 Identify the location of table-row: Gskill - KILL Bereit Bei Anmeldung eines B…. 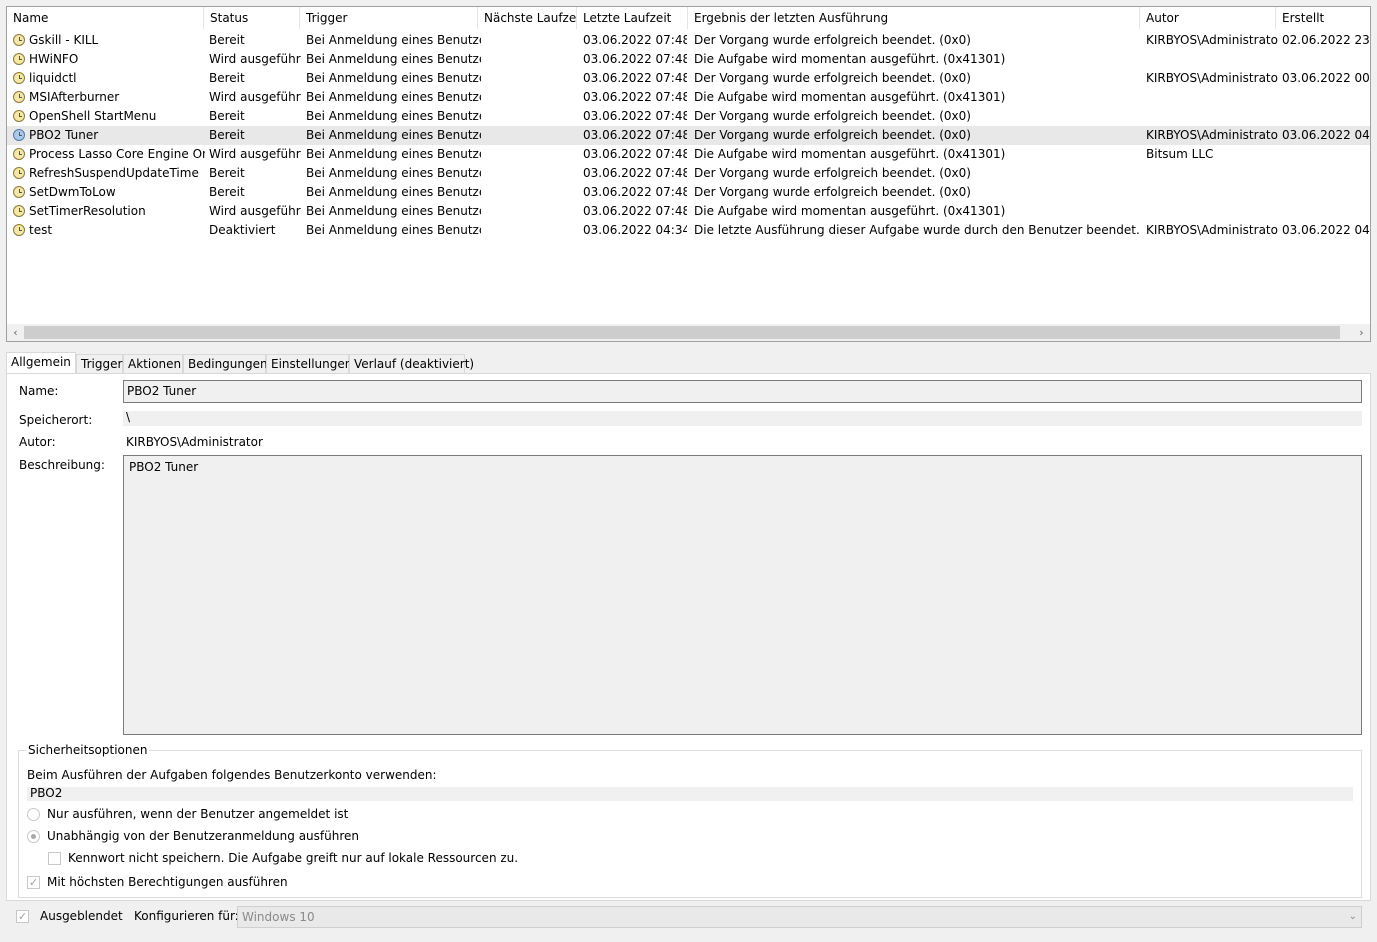
(688, 40).